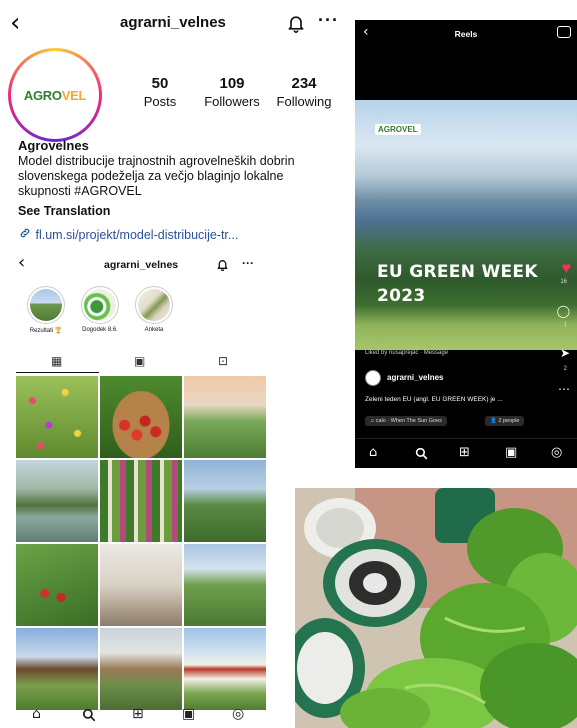 This screenshot has height=728, width=577. Describe the element at coordinates (141, 669) in the screenshot. I see `grid-post-village-aerial` at that location.